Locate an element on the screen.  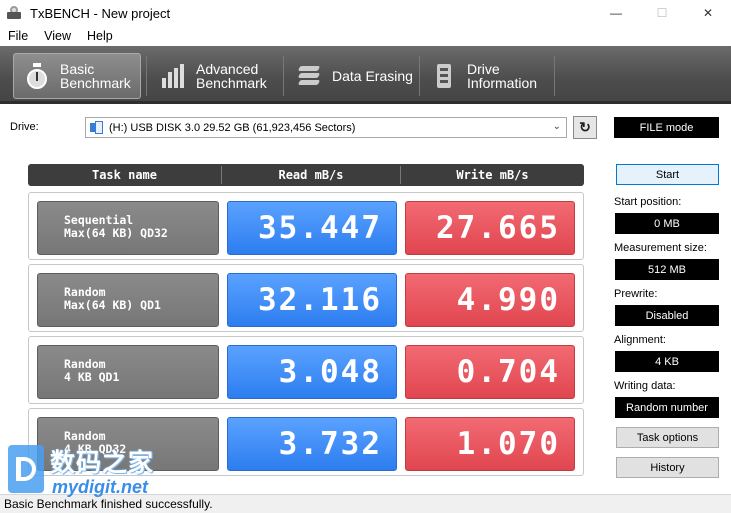
tab-label: Data Erasing is located at coordinates (372, 76).